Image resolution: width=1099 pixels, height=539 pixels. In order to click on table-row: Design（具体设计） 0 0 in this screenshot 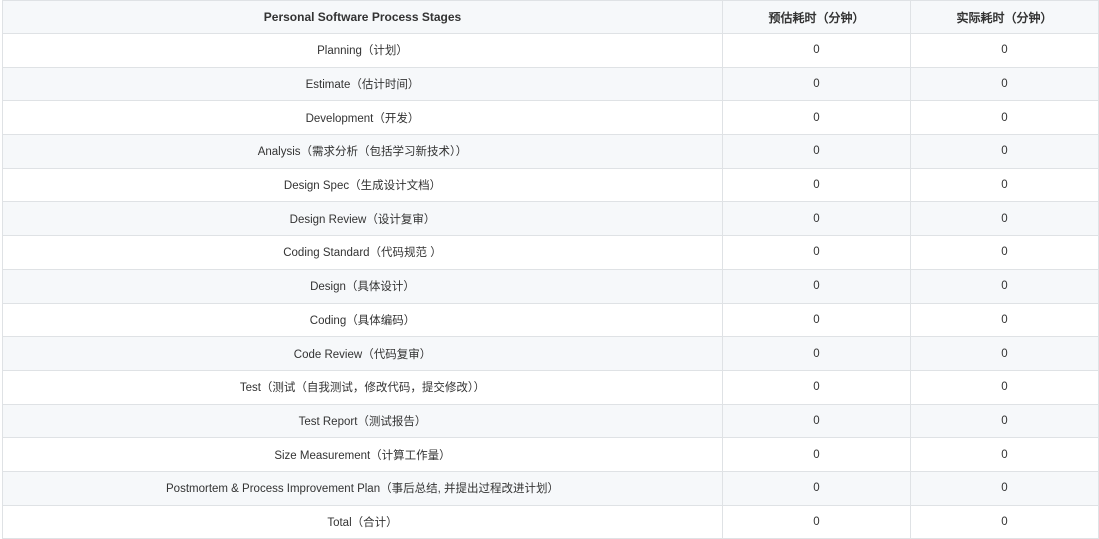, I will do `click(550, 286)`.